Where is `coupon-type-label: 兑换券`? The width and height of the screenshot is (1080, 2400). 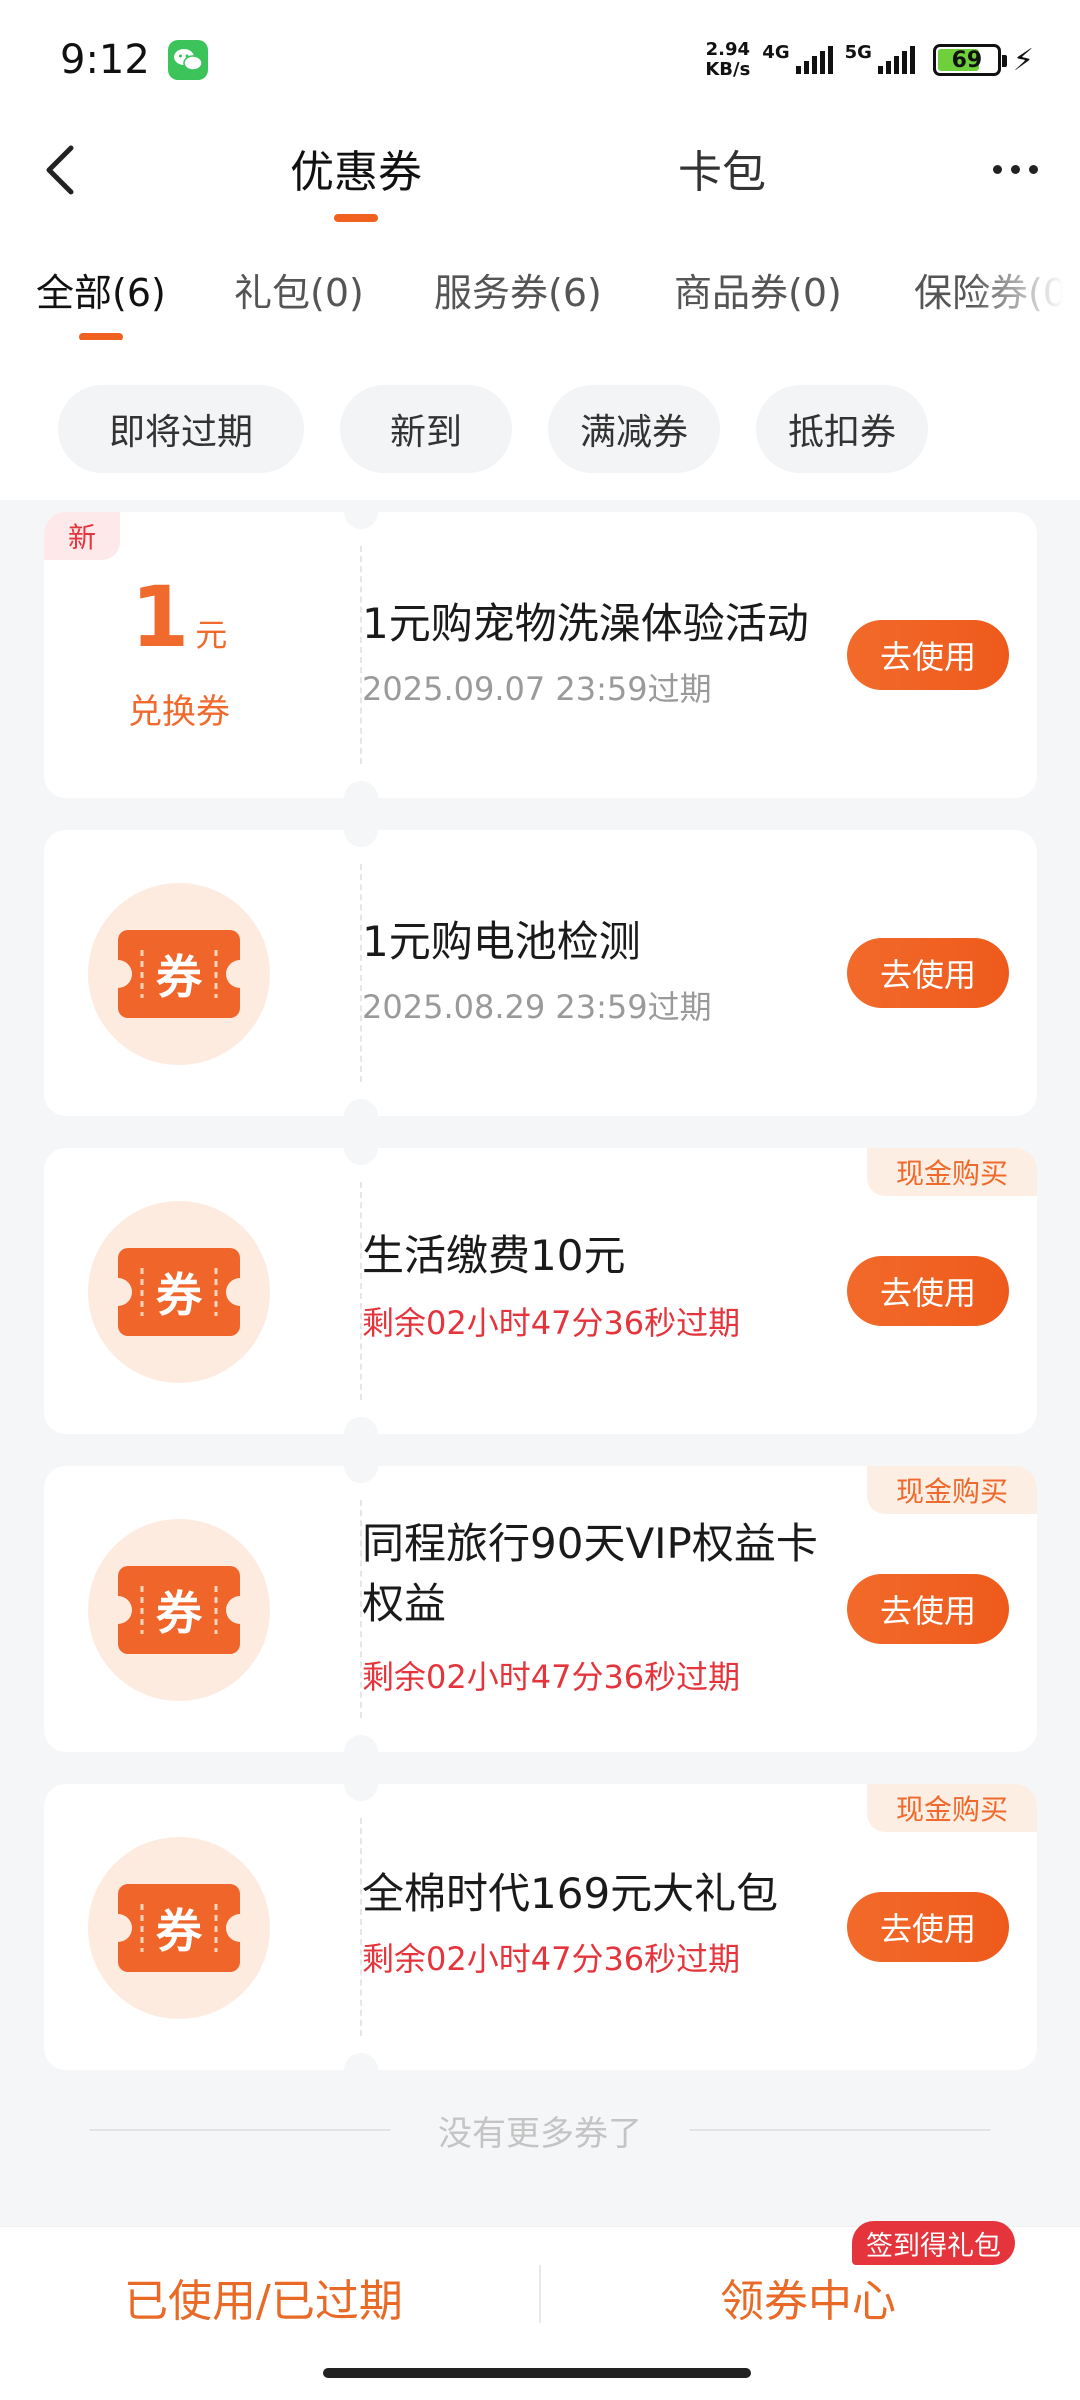
coupon-type-label: 兑换券 is located at coordinates (179, 712).